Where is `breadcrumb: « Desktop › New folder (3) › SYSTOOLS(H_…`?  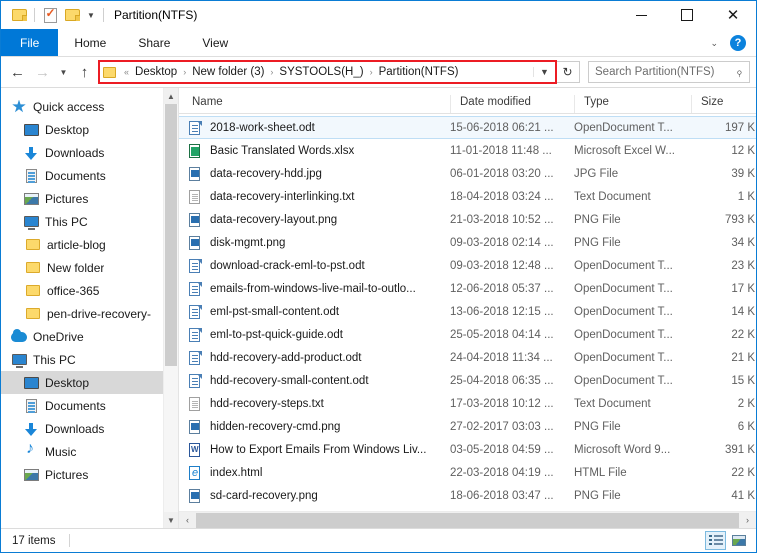
breadcrumb: « Desktop › New folder (3) › SYSTOOLS(H_… is located at coordinates (327, 72).